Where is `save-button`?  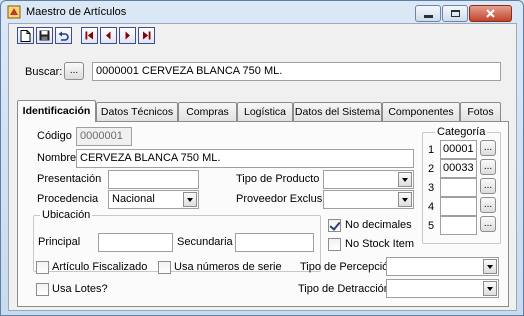
save-button is located at coordinates (44, 35).